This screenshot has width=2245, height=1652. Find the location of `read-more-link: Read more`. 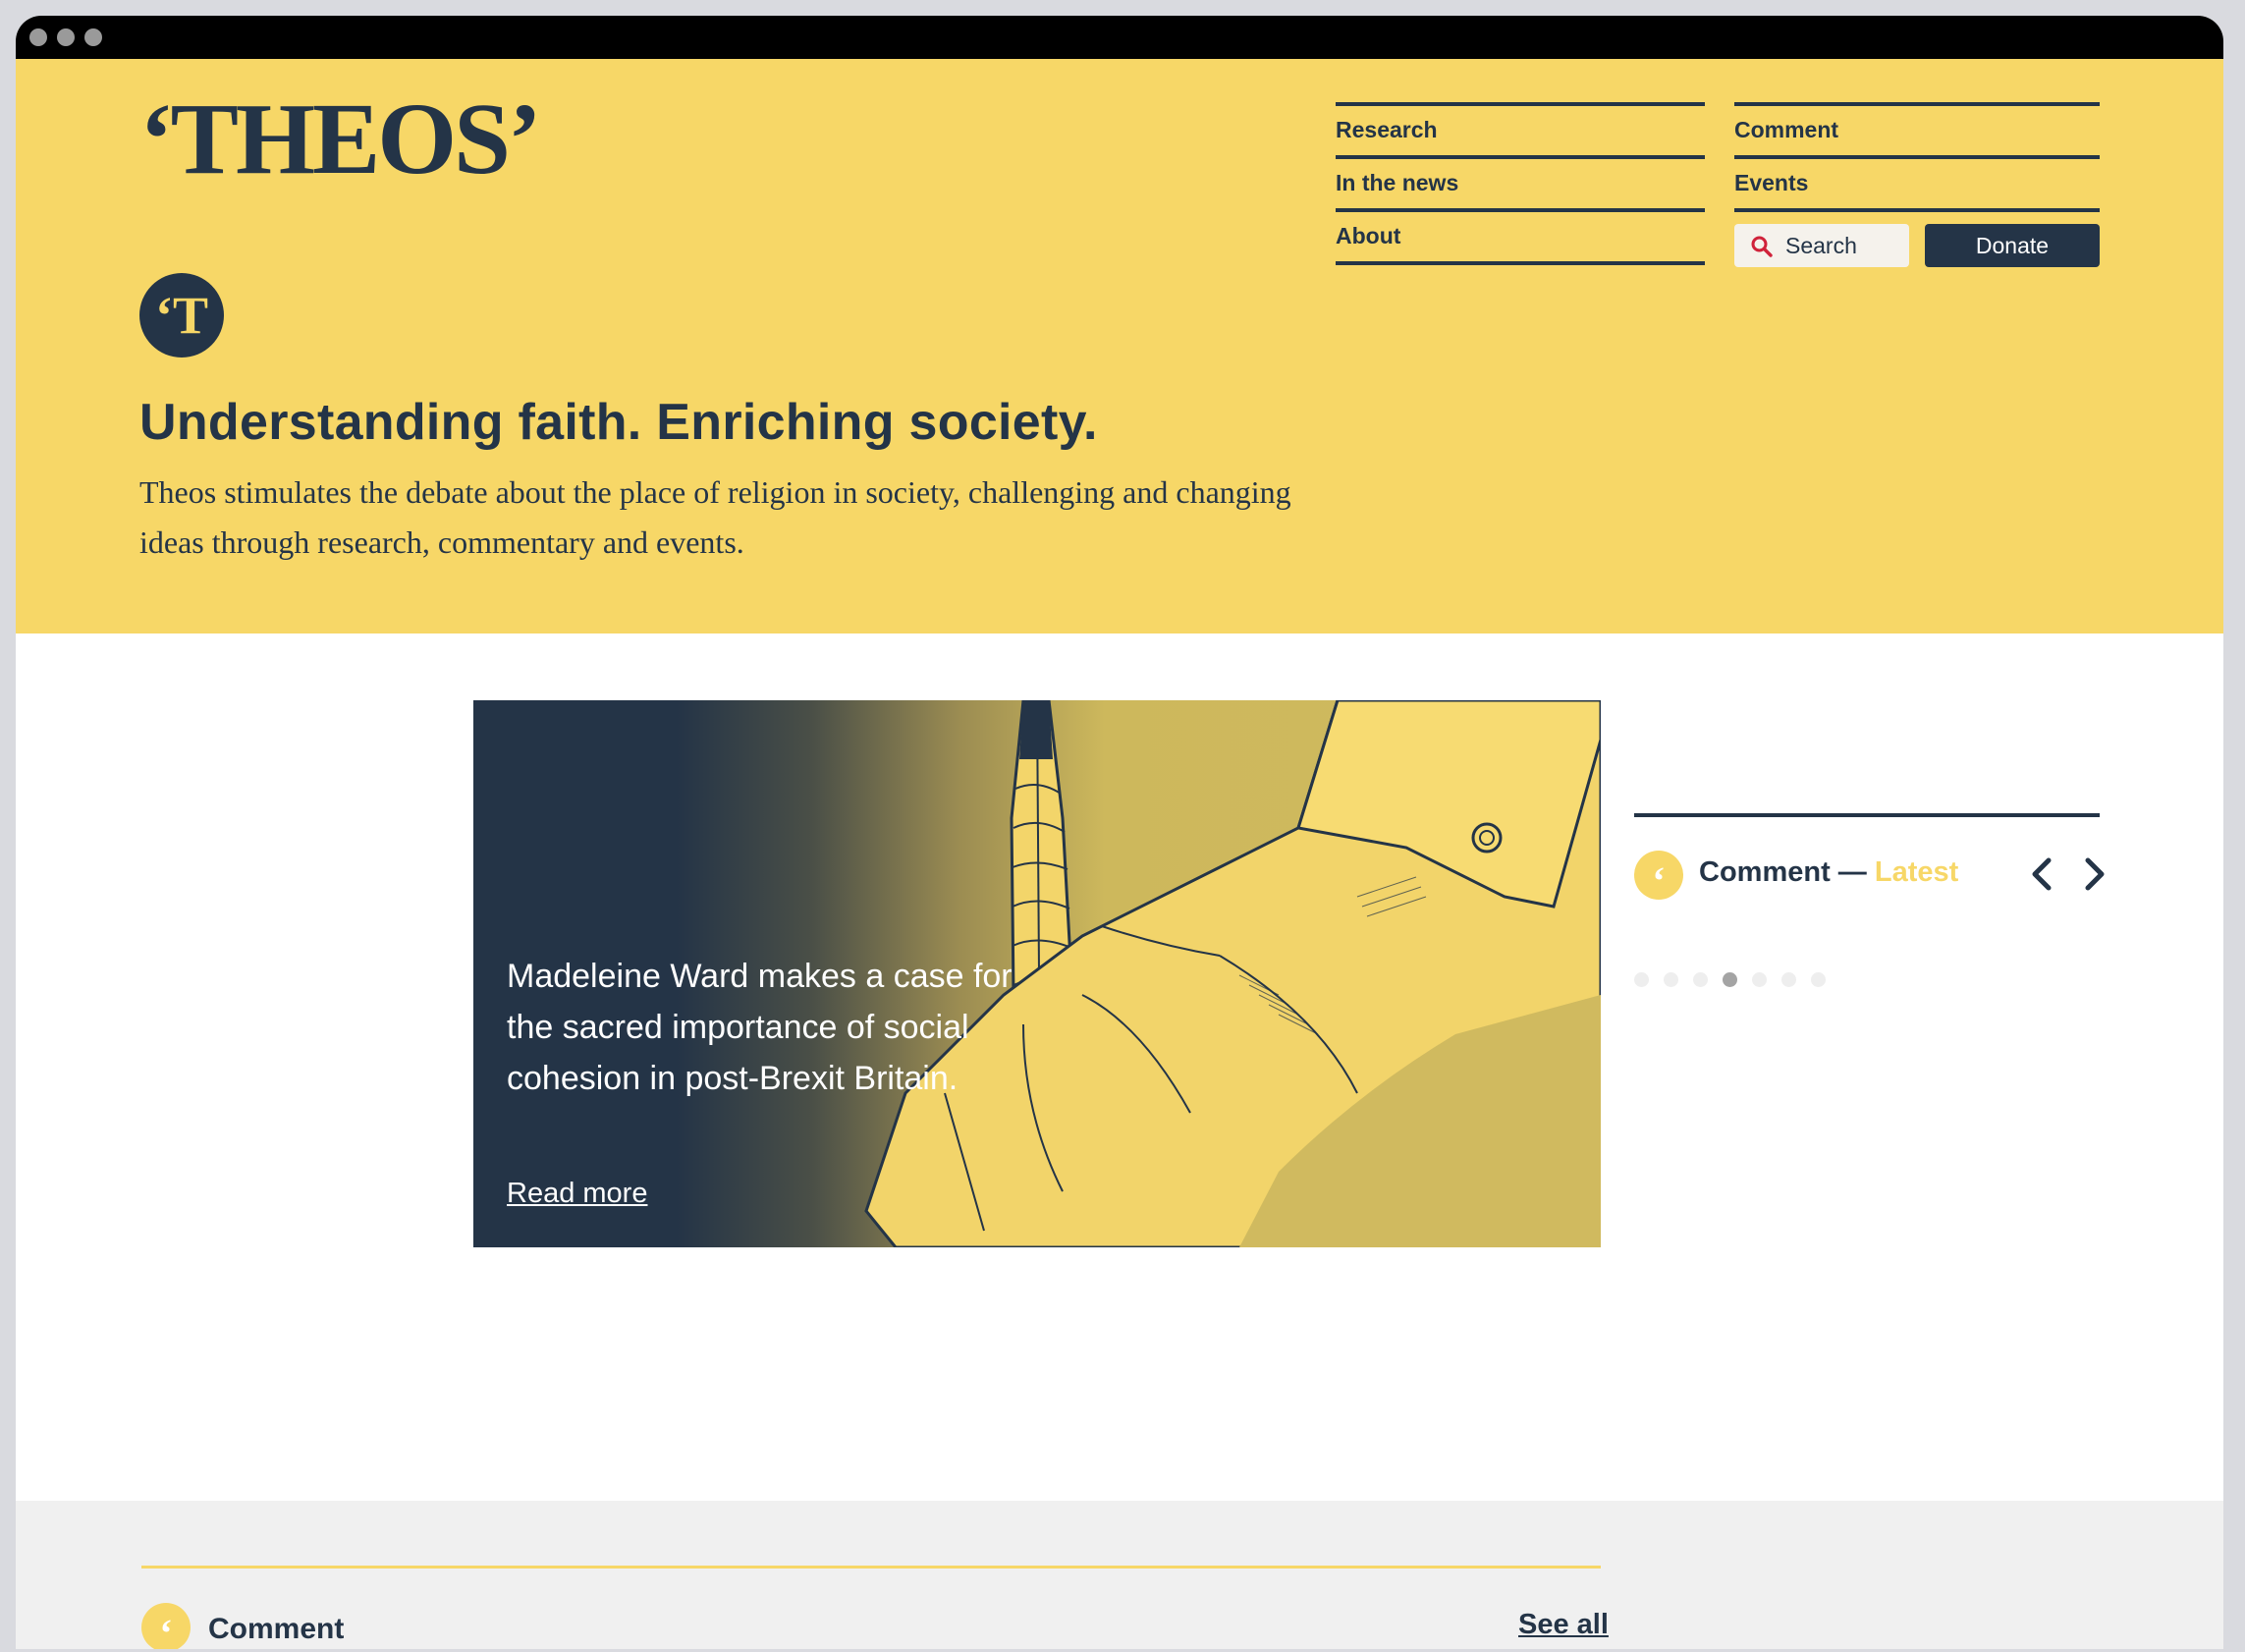

read-more-link: Read more is located at coordinates (577, 1194).